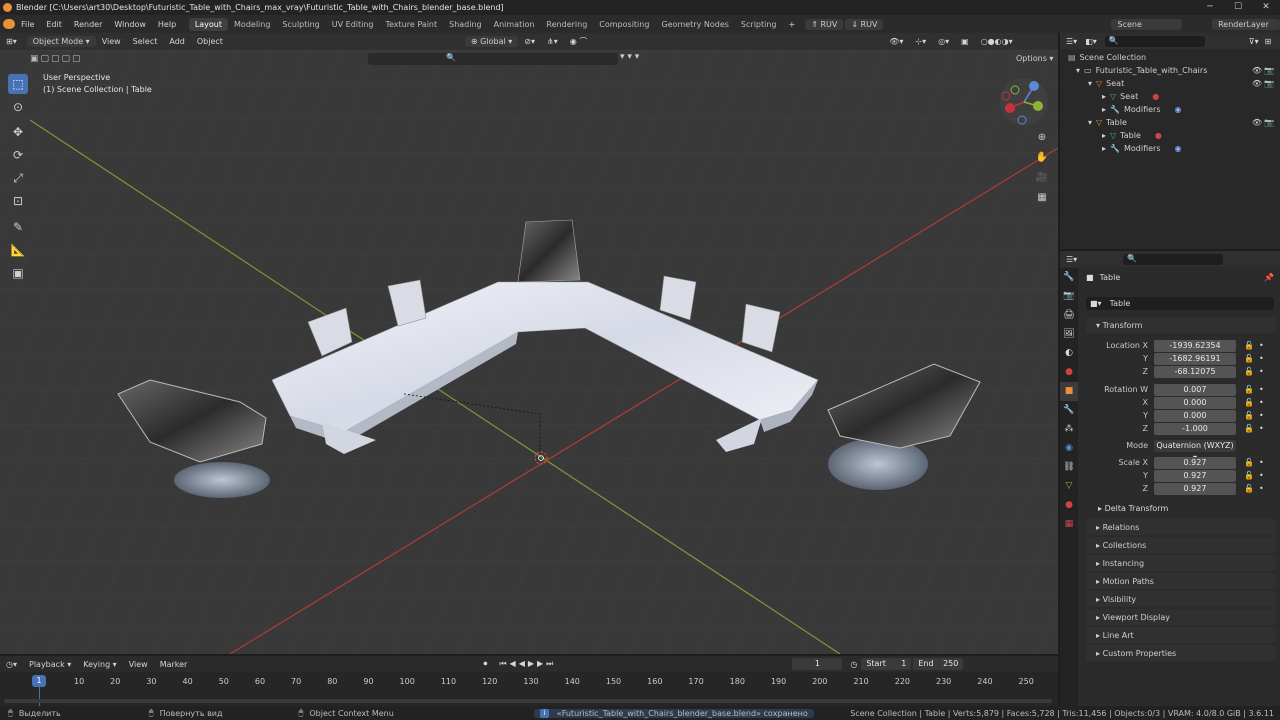  I want to click on current-frame-field: 1, so click(817, 664).